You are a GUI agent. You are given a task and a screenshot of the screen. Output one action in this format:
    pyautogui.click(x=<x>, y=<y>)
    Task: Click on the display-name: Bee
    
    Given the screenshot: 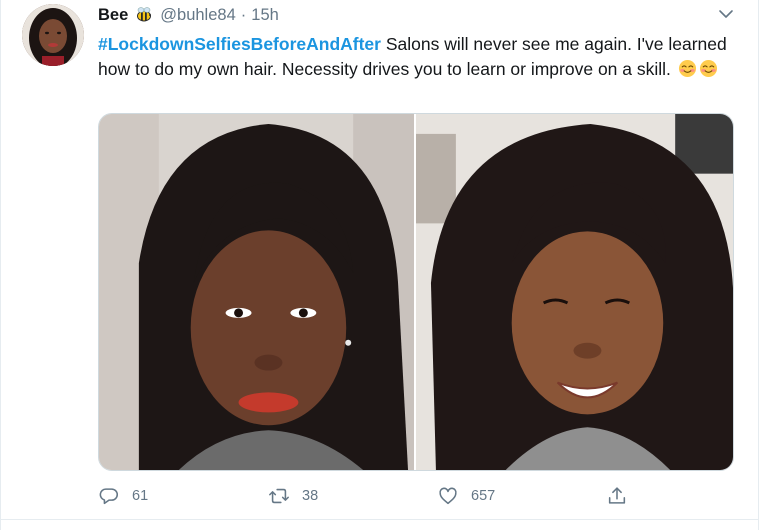 What is the action you would take?
    pyautogui.click(x=113, y=15)
    